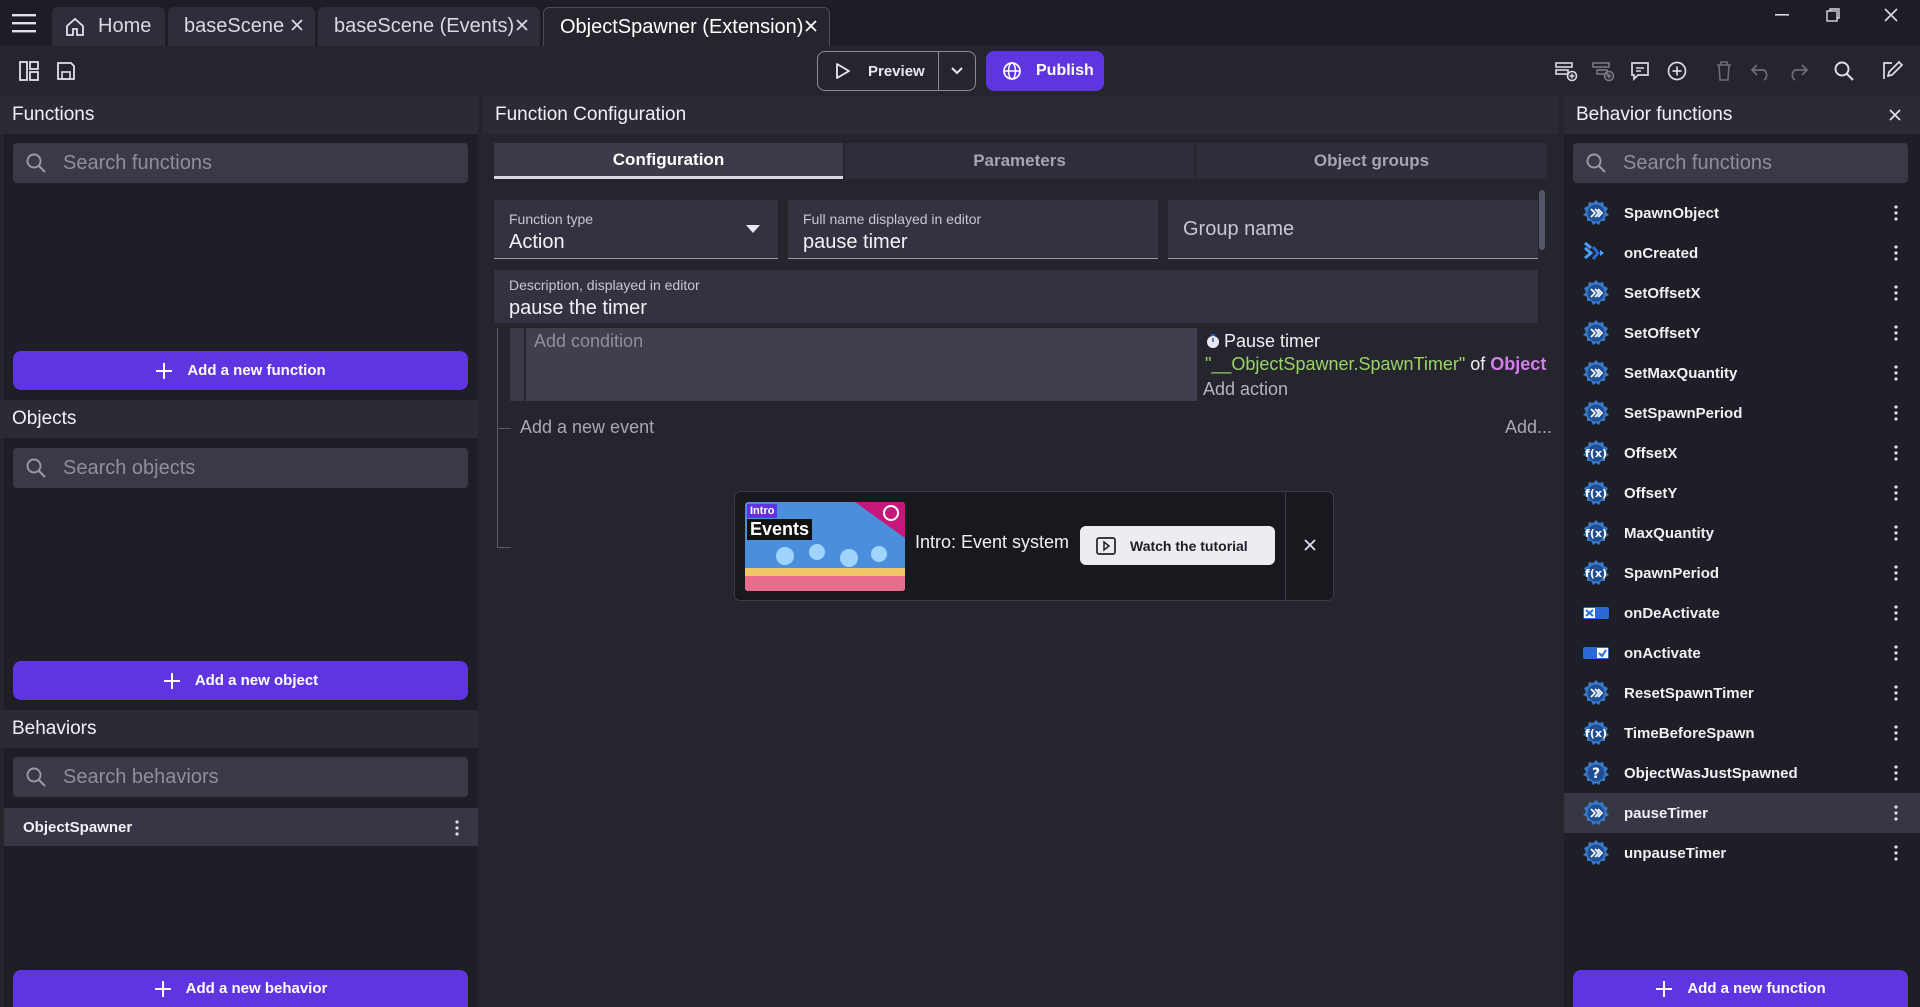  What do you see at coordinates (1245, 389) in the screenshot?
I see `add-action-link: Add action` at bounding box center [1245, 389].